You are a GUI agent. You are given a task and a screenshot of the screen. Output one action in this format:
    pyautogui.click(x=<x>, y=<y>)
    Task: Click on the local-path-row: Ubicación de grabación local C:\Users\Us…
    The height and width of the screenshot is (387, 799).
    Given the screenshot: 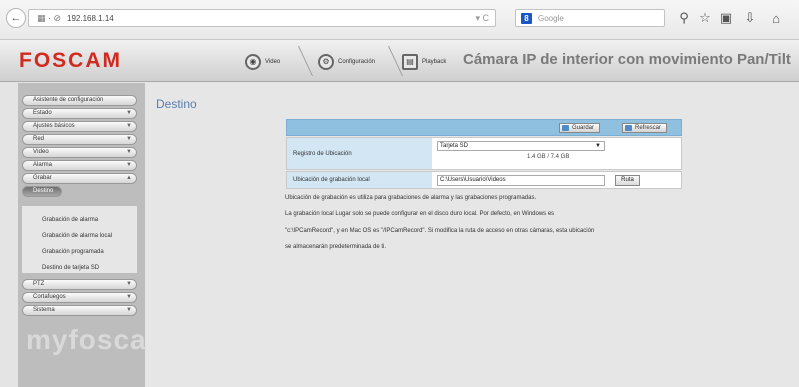 What is the action you would take?
    pyautogui.click(x=484, y=180)
    